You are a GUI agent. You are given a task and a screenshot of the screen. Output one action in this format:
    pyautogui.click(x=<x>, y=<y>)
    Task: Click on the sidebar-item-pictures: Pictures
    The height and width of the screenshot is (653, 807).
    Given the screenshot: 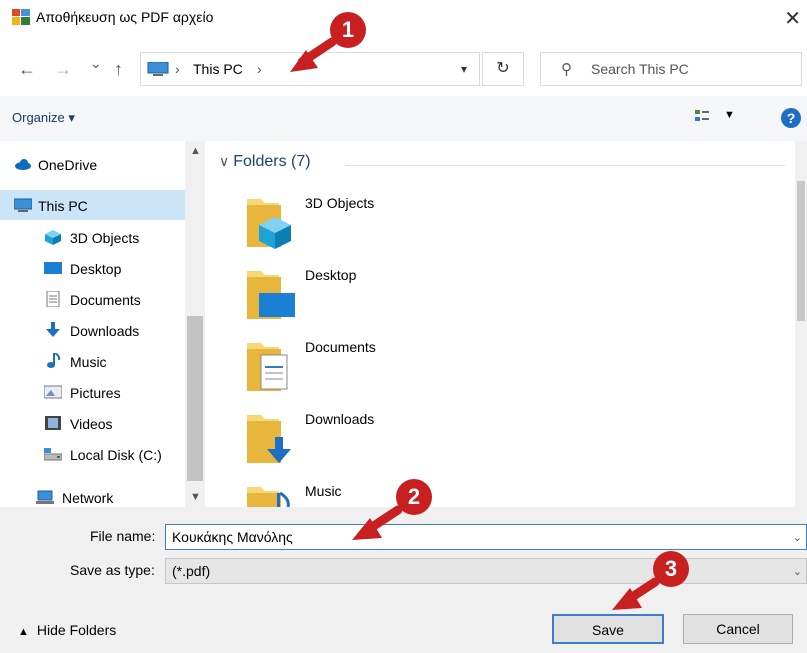 What is the action you would take?
    pyautogui.click(x=92, y=392)
    